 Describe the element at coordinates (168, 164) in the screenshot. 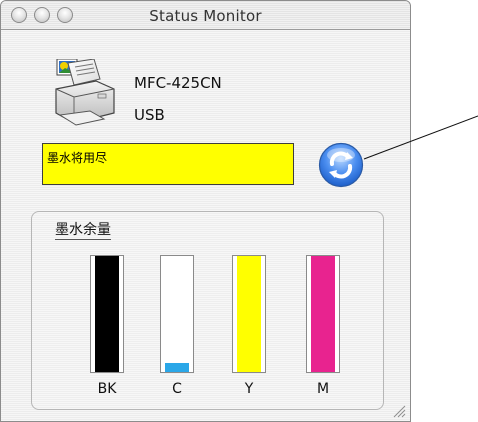

I see `status-message-box: 墨水将用尽` at that location.